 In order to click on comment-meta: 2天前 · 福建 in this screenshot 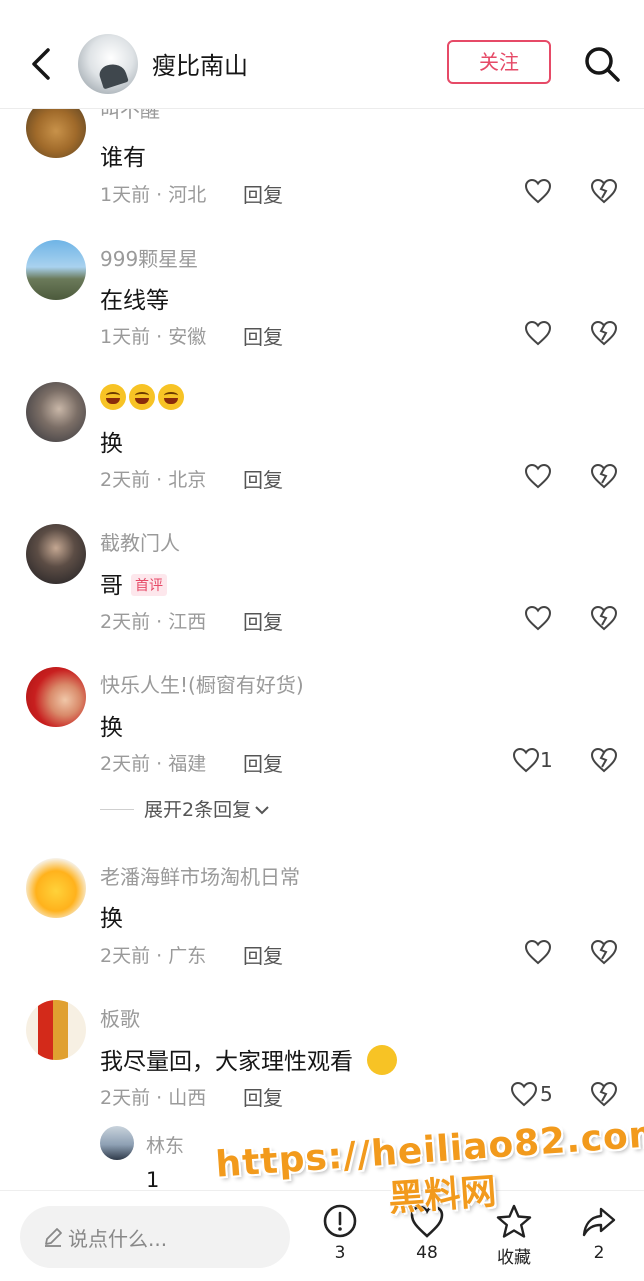, I will do `click(153, 762)`.